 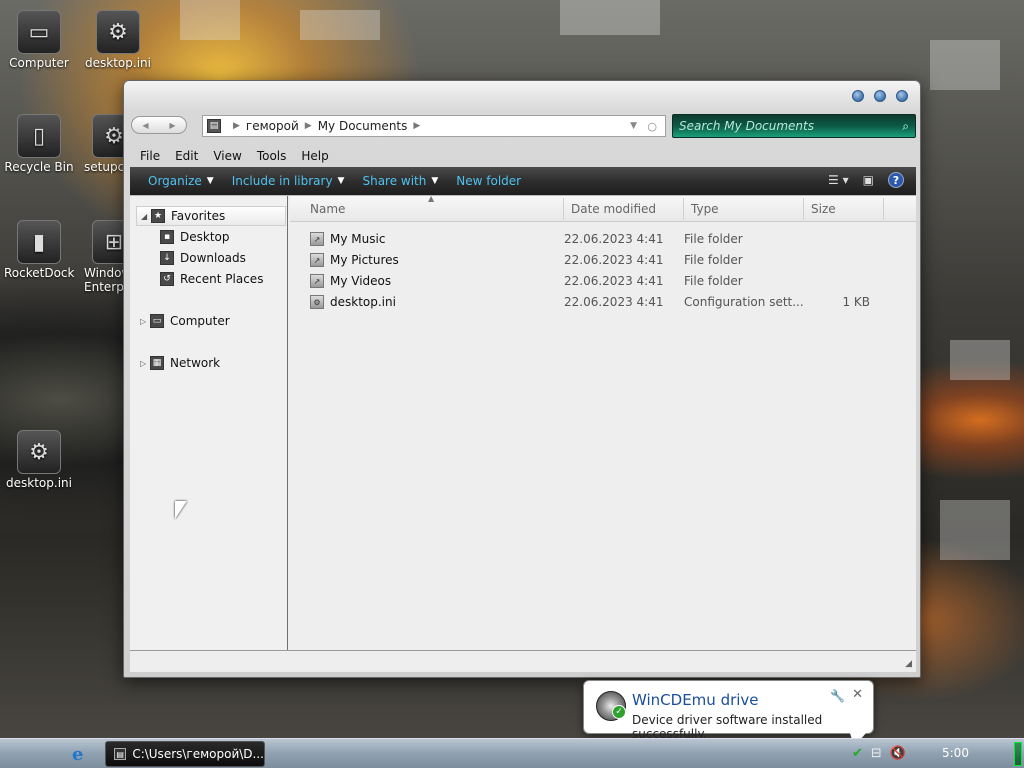 What do you see at coordinates (908, 664) in the screenshot?
I see `resize-grip-icon: ◢` at bounding box center [908, 664].